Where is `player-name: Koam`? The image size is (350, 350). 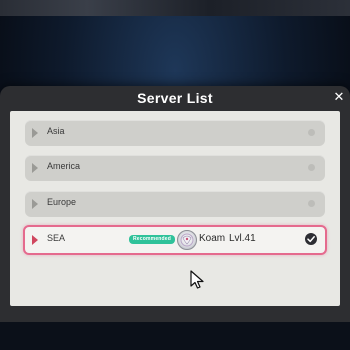 player-name: Koam is located at coordinates (212, 238).